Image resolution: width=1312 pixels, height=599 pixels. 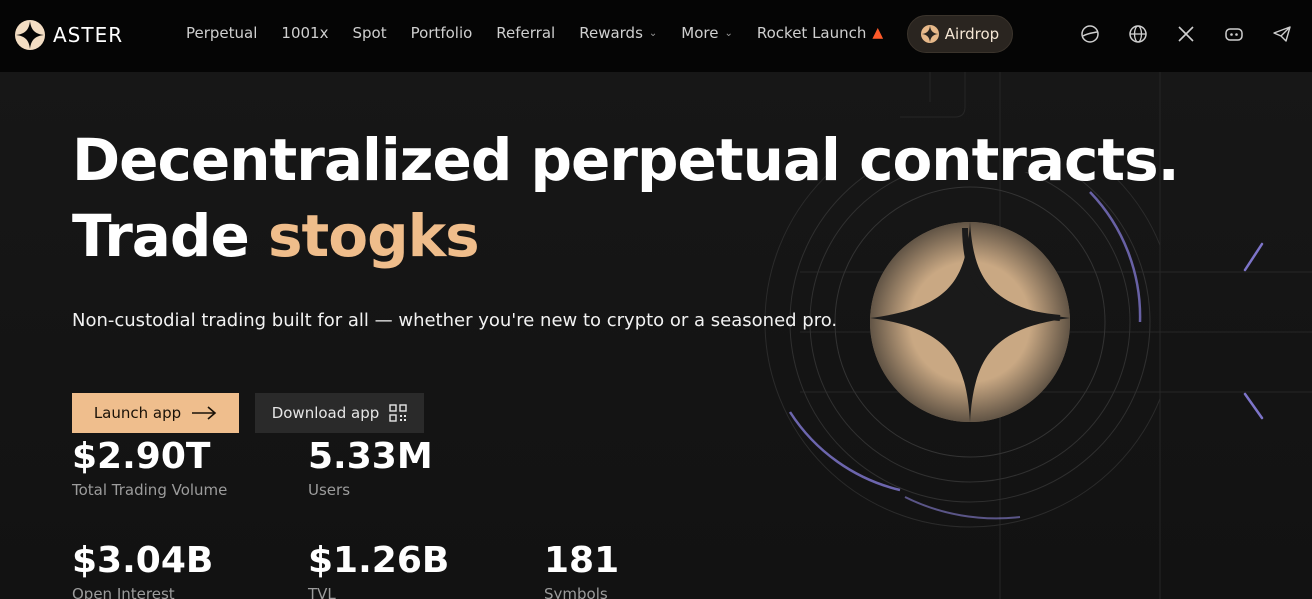 What do you see at coordinates (700, 33) in the screenshot?
I see `nav-link-label: More` at bounding box center [700, 33].